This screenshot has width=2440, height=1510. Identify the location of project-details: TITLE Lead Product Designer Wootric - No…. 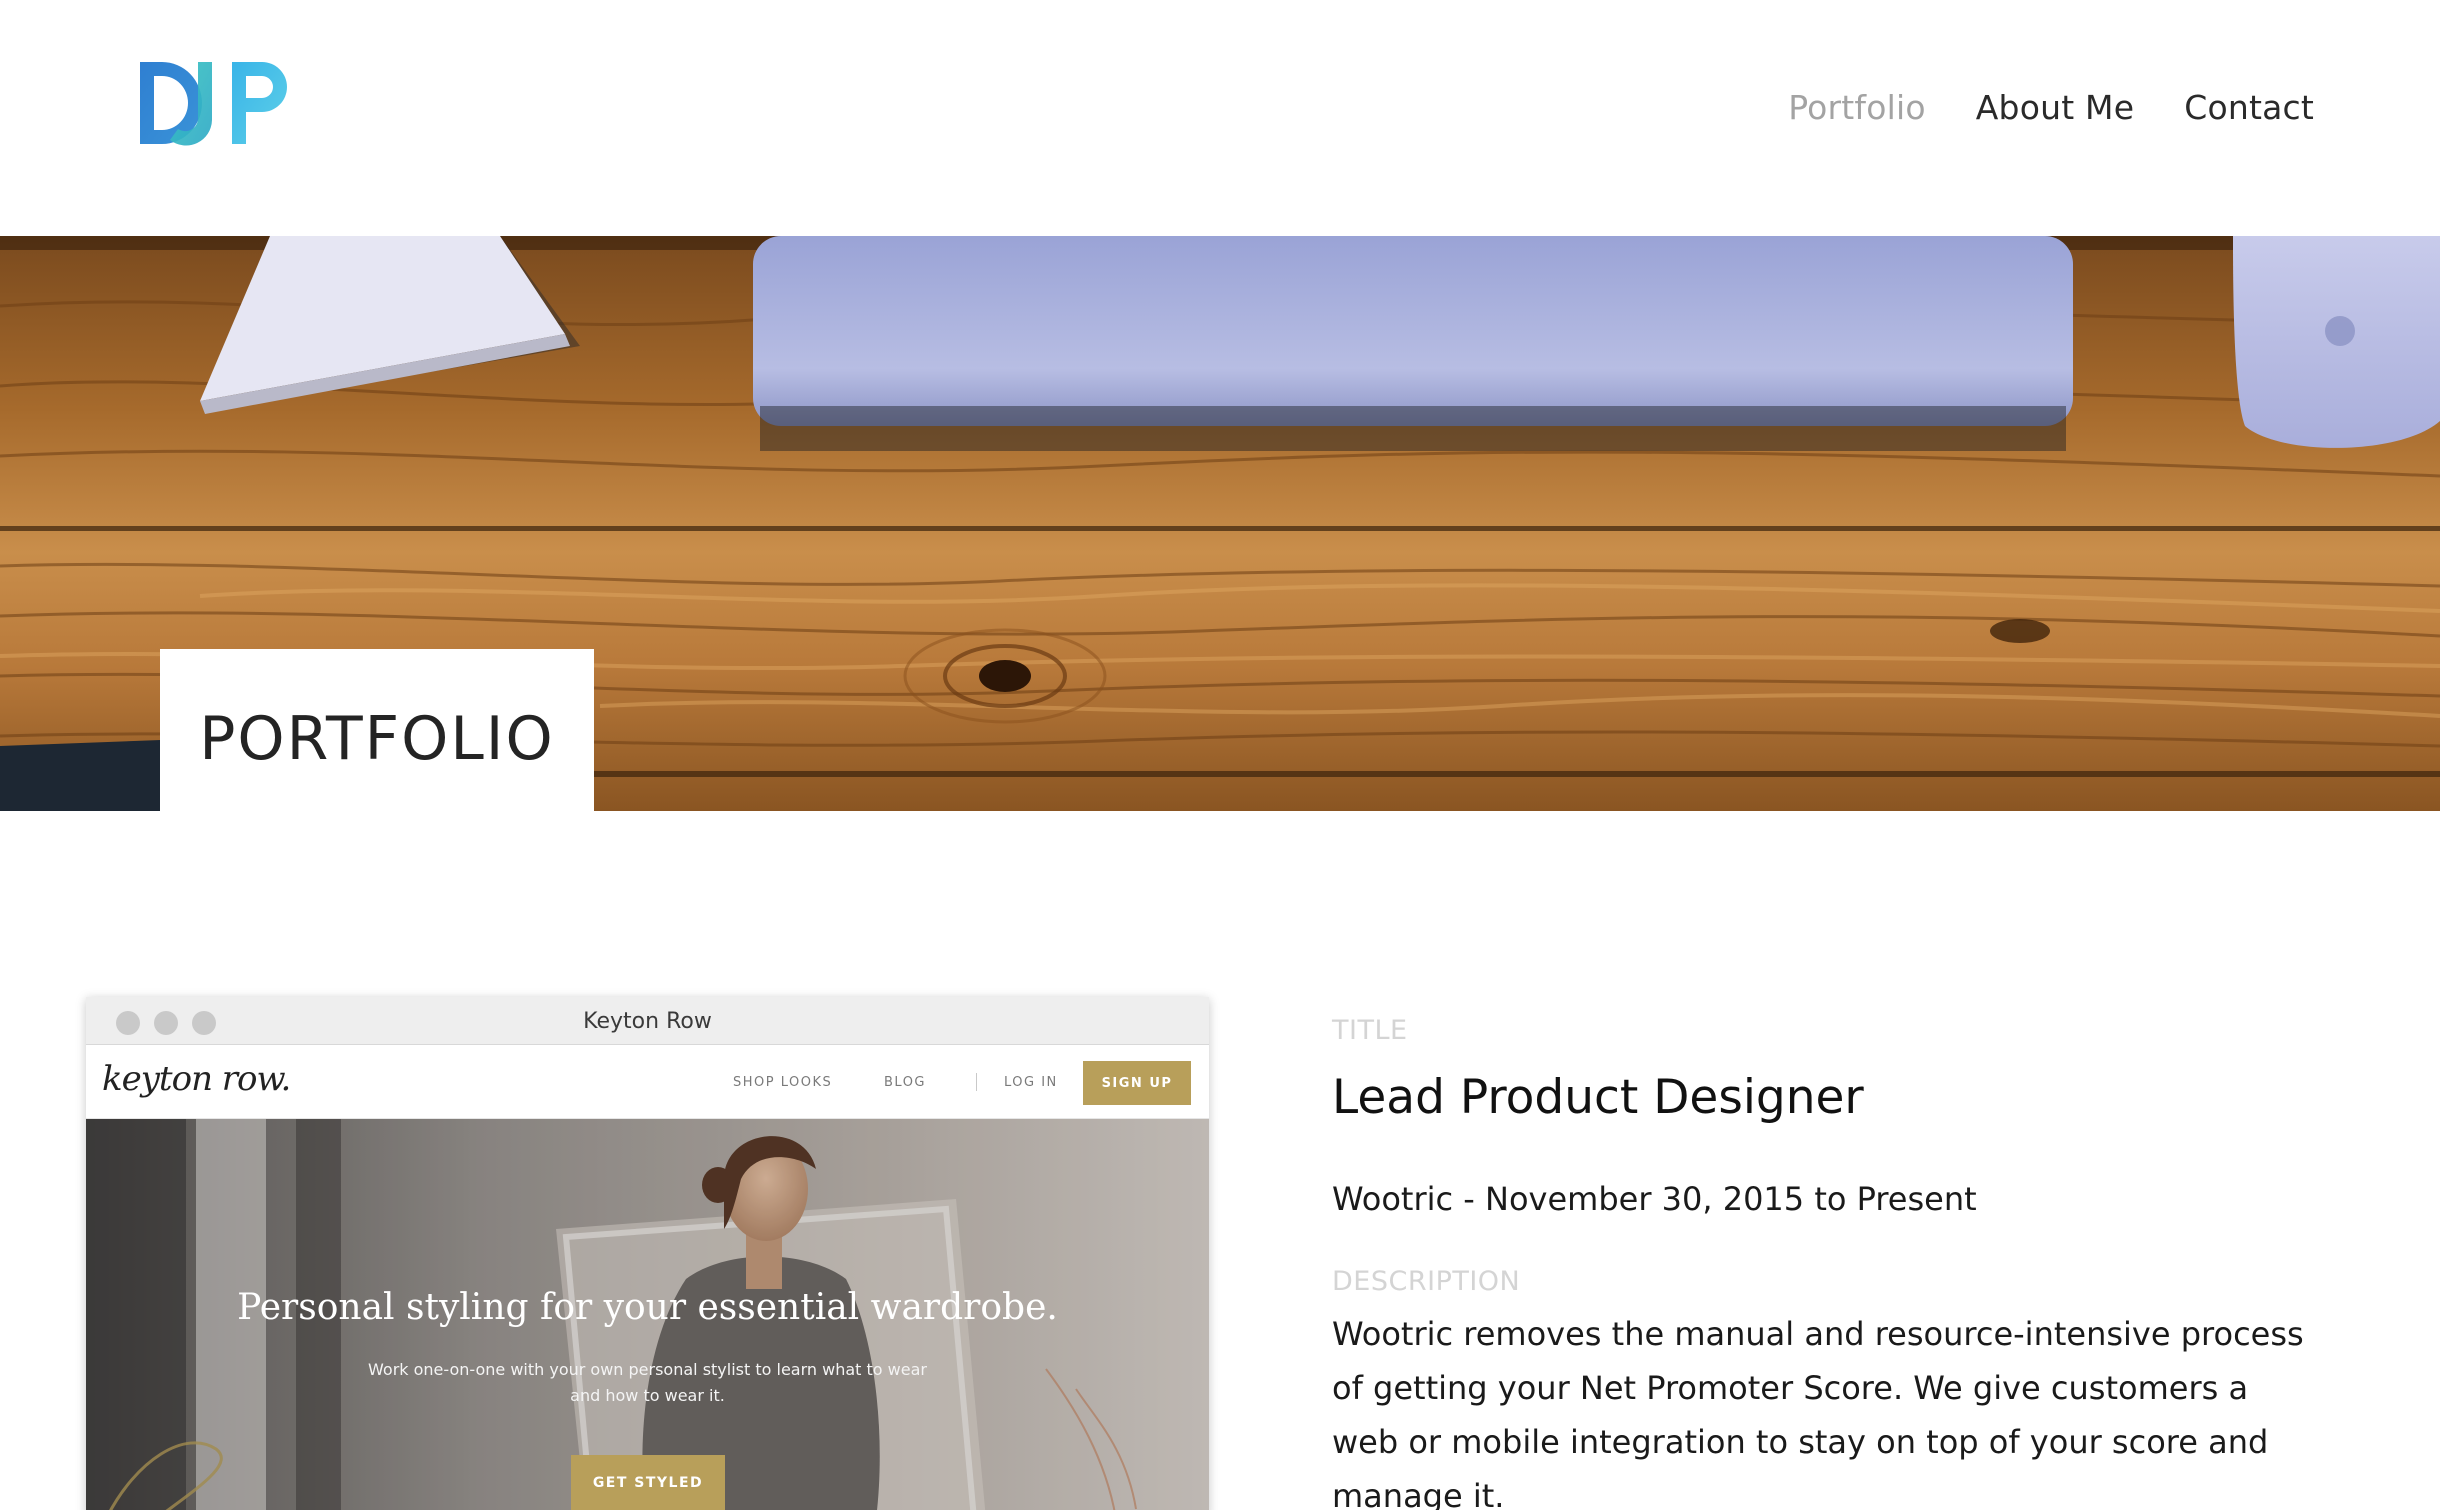
(1832, 1262).